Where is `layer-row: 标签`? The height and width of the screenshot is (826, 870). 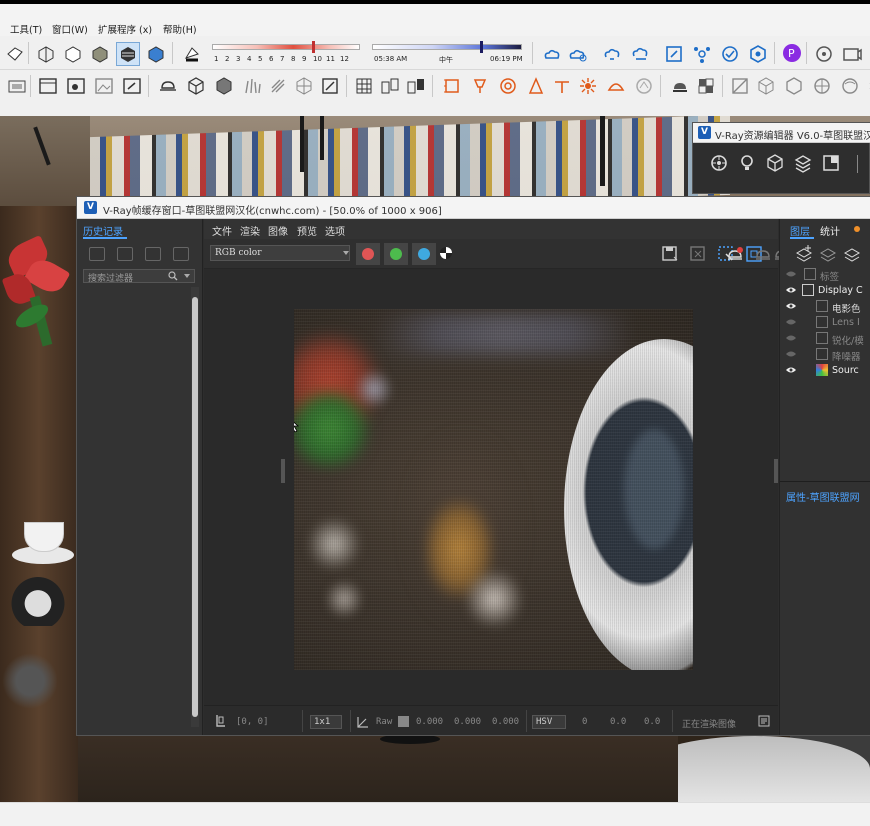 layer-row: 标签 is located at coordinates (825, 275).